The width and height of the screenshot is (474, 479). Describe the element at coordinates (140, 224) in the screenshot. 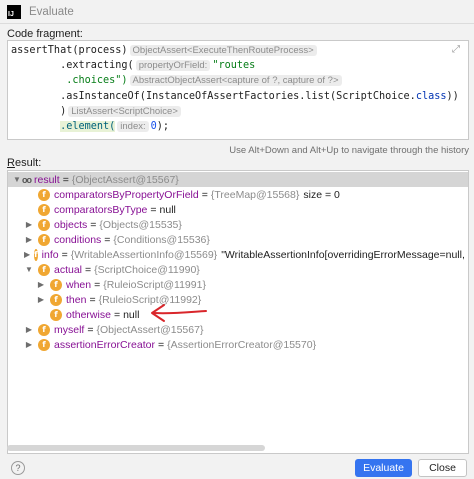

I see `object-reference: {Objects@15535}` at that location.